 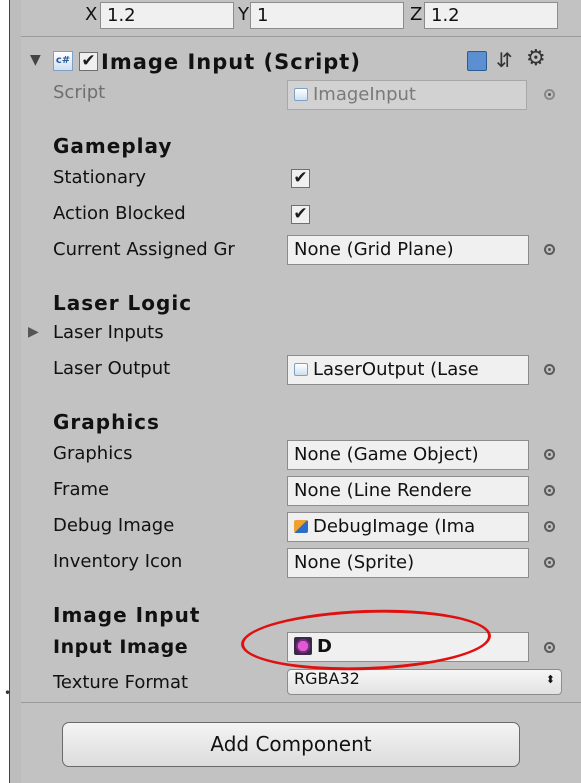 What do you see at coordinates (327, 678) in the screenshot?
I see `texture-format-value: RGBA32` at bounding box center [327, 678].